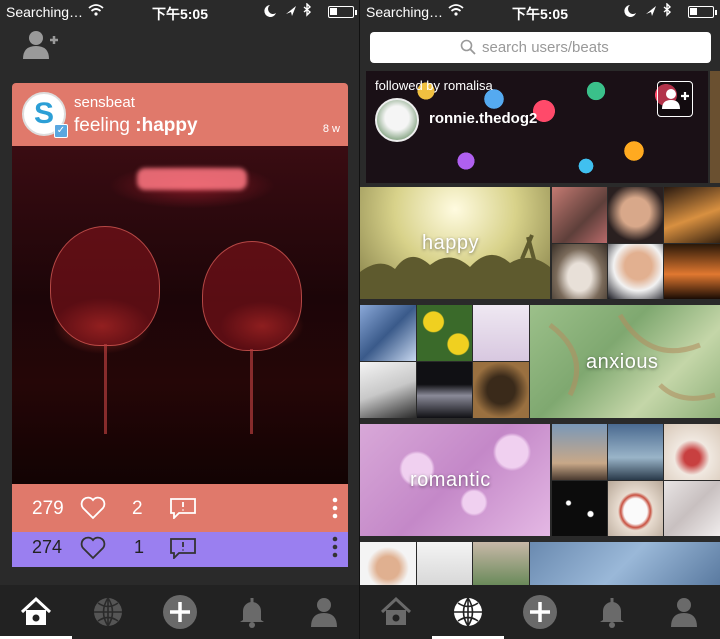 Image resolution: width=720 pixels, height=639 pixels. Describe the element at coordinates (61, 131) in the screenshot. I see `verified-icon: ✓` at that location.